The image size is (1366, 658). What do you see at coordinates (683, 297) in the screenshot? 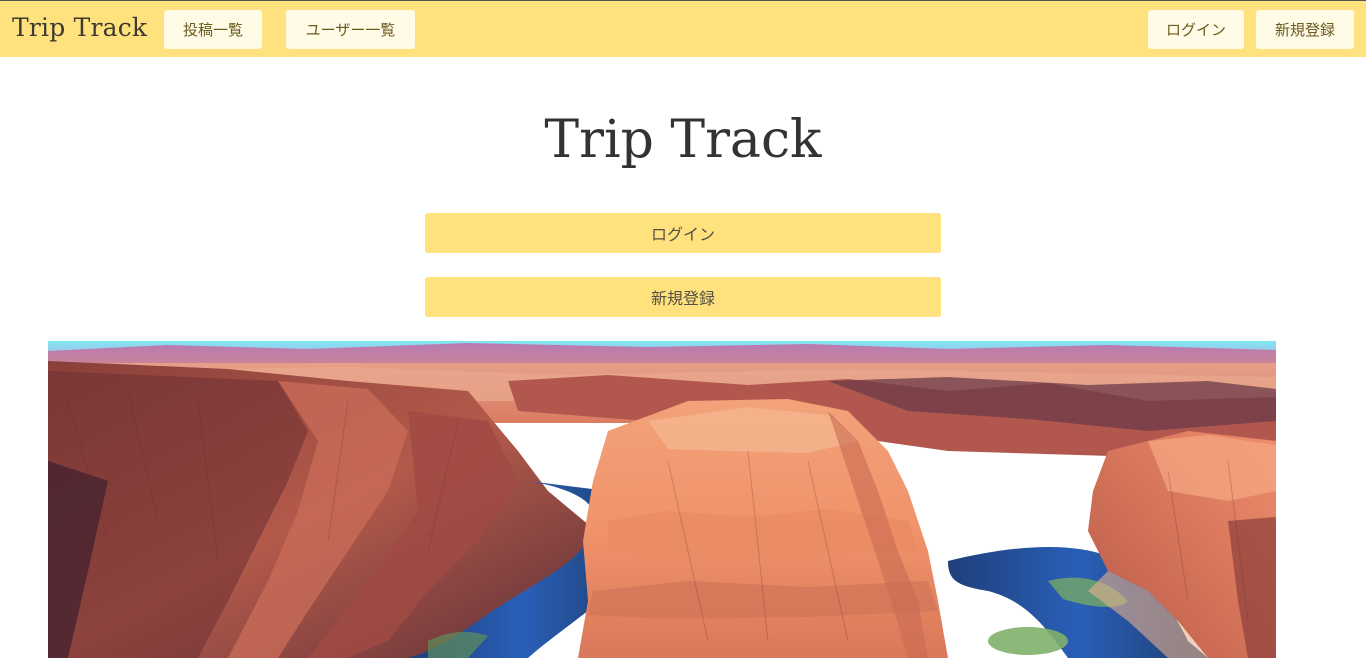
I see `hero-signup-button: 新規登録` at bounding box center [683, 297].